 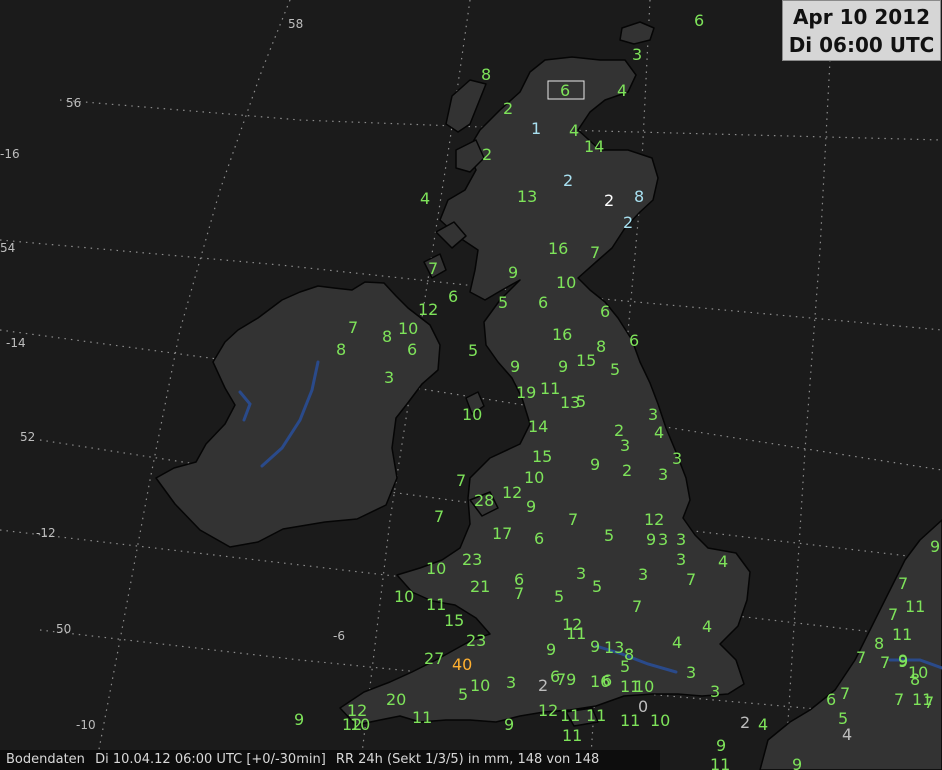 What do you see at coordinates (73, 103) in the screenshot?
I see `grid-label: 56` at bounding box center [73, 103].